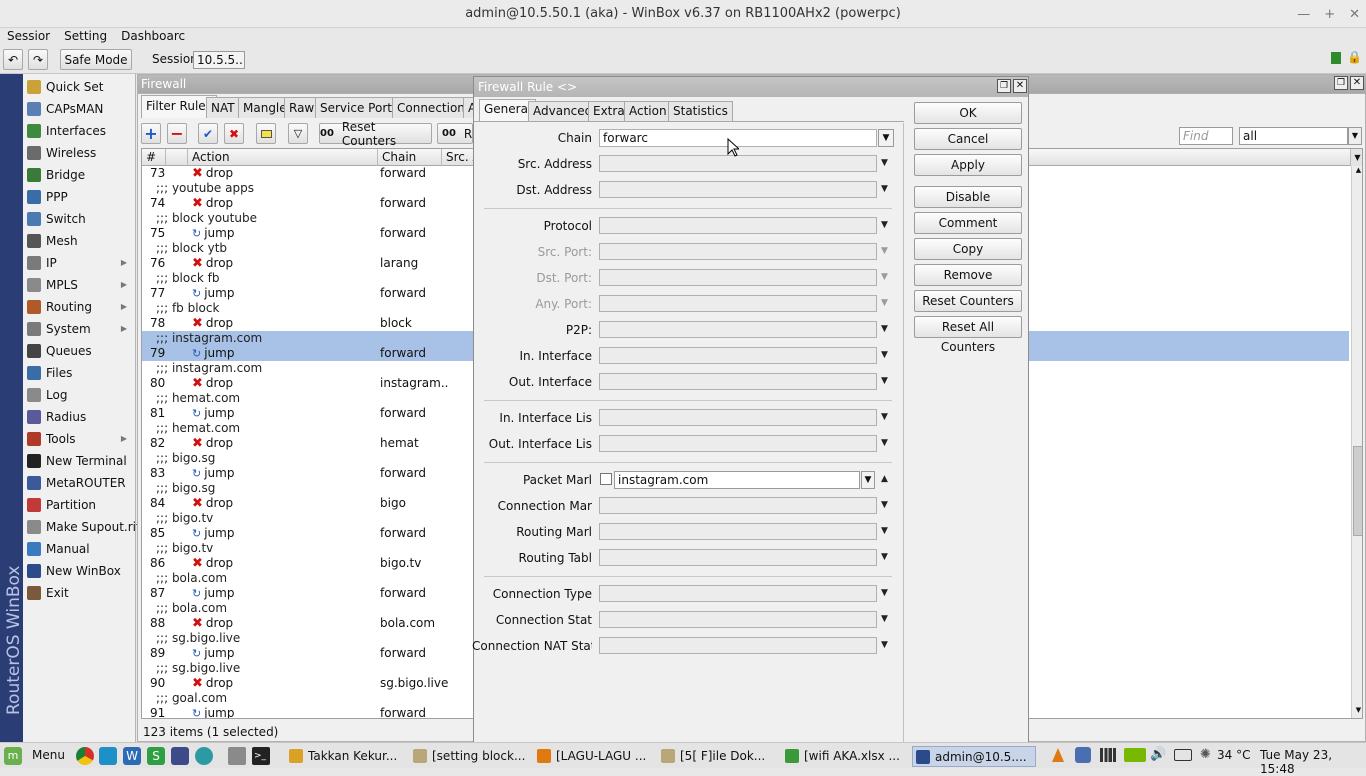  I want to click on menu-dashboard: Dashboarc, so click(153, 37).